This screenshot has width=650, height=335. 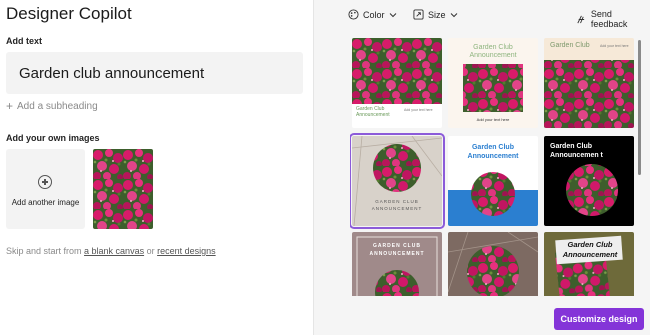 I want to click on add-subheading-button: + Add a subheading, so click(x=52, y=106).